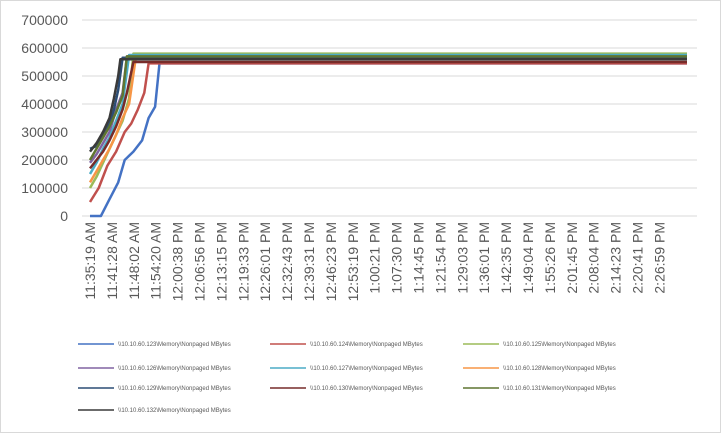 This screenshot has width=721, height=433. I want to click on legend-label: \\10.10.60.124\Memory\Nonpaged MBytes, so click(366, 345).